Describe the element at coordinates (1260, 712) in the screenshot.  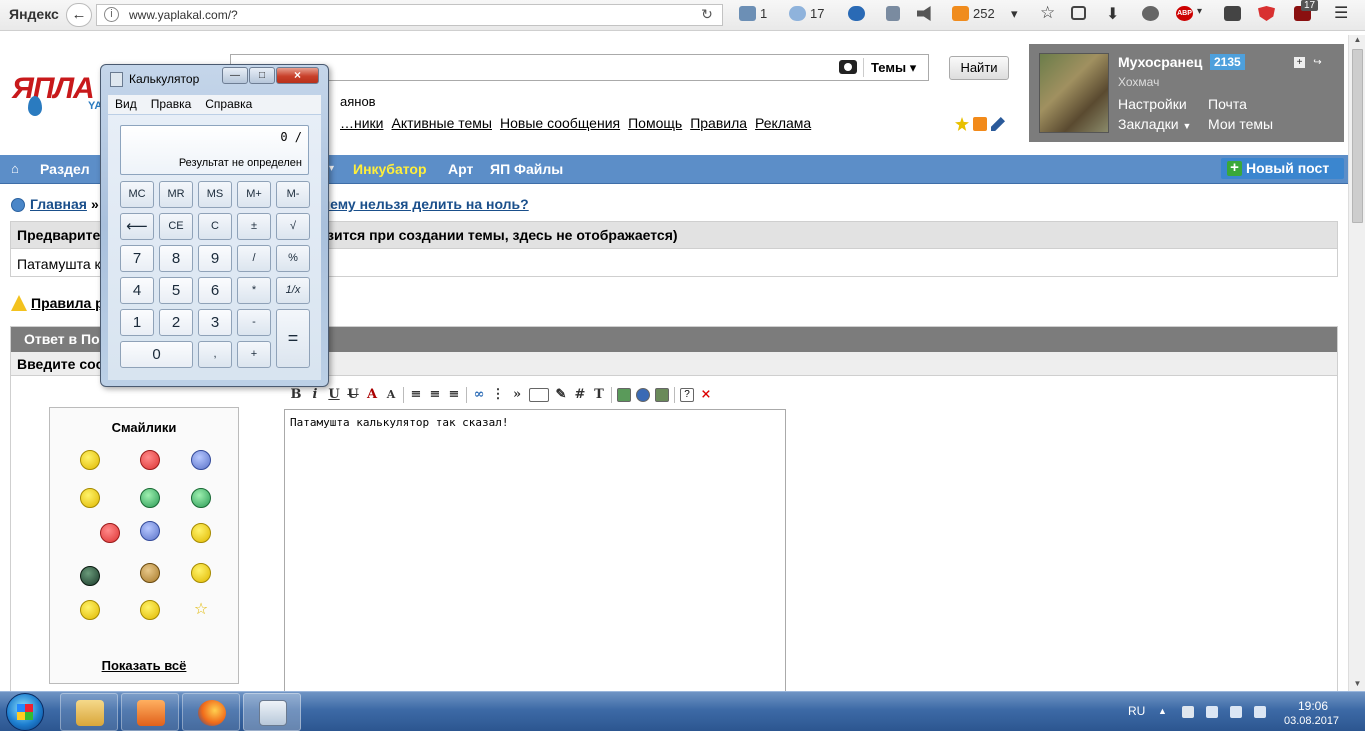
I see `network-icon` at that location.